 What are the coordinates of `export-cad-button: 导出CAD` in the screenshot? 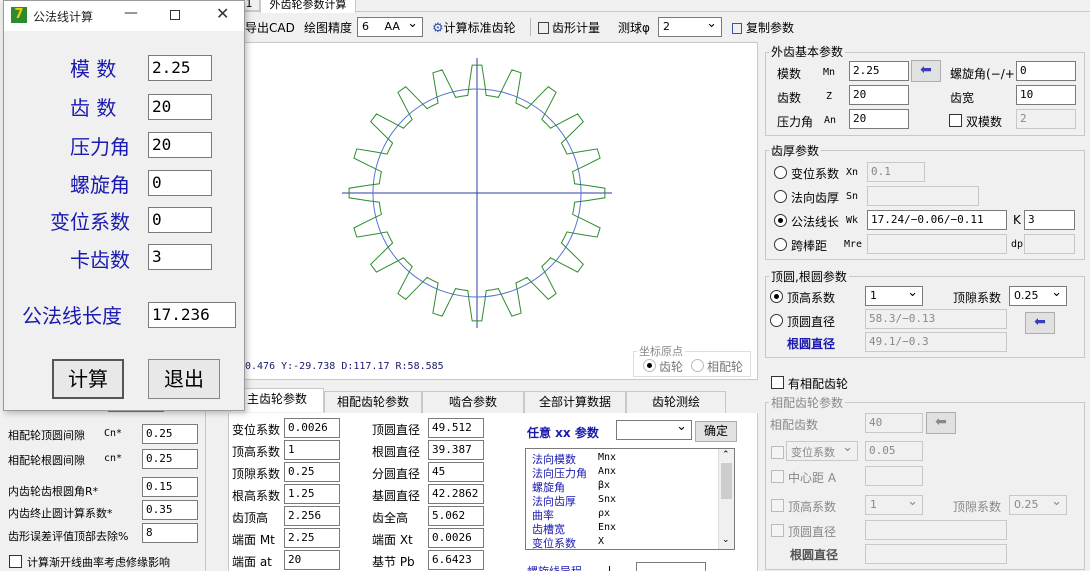 It's located at (270, 27).